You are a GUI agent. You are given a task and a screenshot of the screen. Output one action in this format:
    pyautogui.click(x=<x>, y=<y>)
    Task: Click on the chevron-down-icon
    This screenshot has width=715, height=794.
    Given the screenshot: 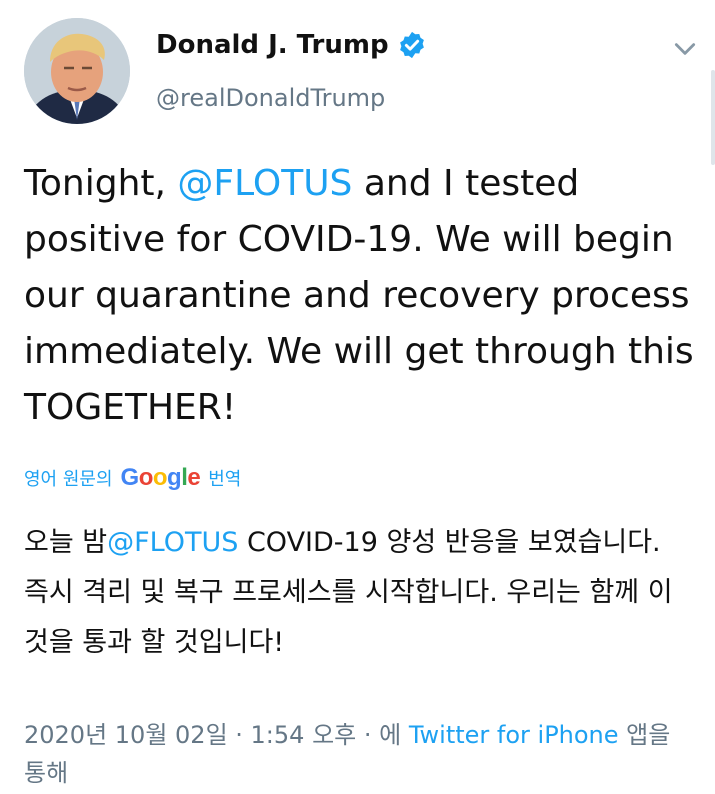 What is the action you would take?
    pyautogui.click(x=685, y=49)
    